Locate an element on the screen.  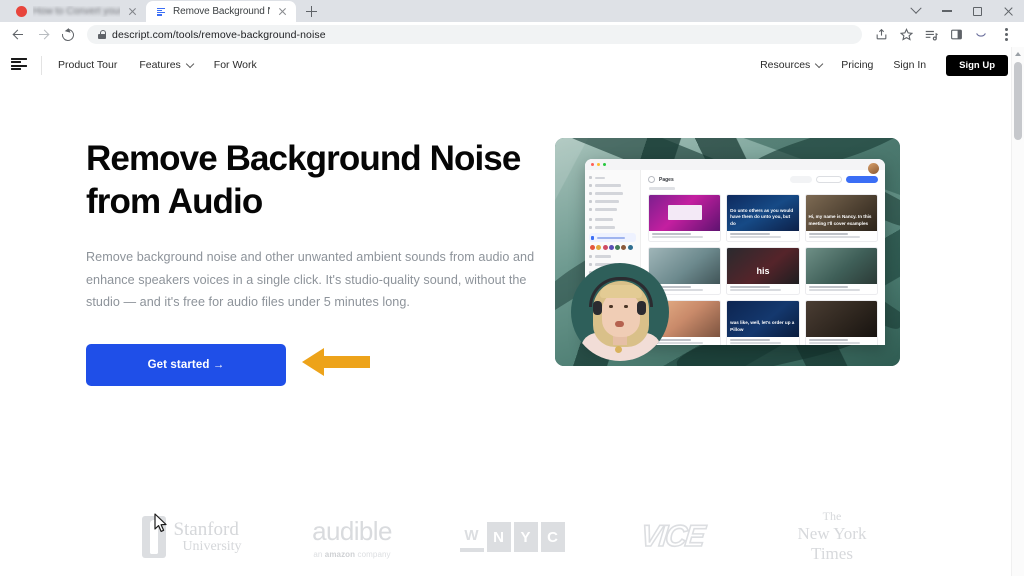
hero-heading-line2: from Audio is located at coordinates (174, 201).